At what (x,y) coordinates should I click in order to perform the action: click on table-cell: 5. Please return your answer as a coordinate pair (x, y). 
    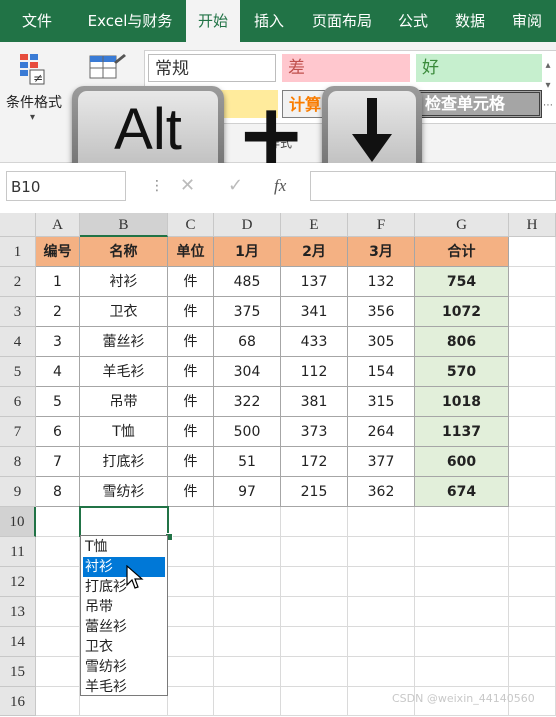
    Looking at the image, I should click on (58, 402).